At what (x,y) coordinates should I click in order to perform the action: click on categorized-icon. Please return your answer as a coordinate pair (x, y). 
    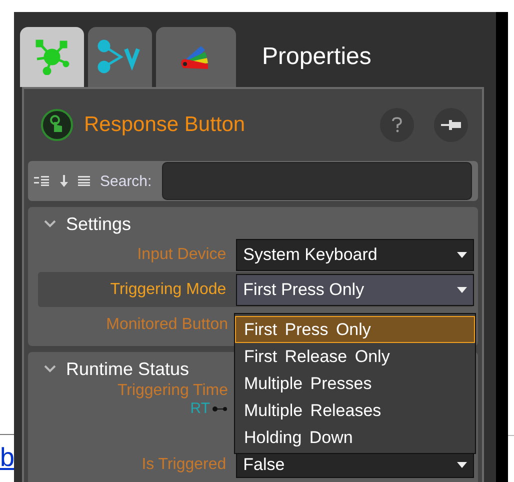
    Looking at the image, I should click on (42, 181).